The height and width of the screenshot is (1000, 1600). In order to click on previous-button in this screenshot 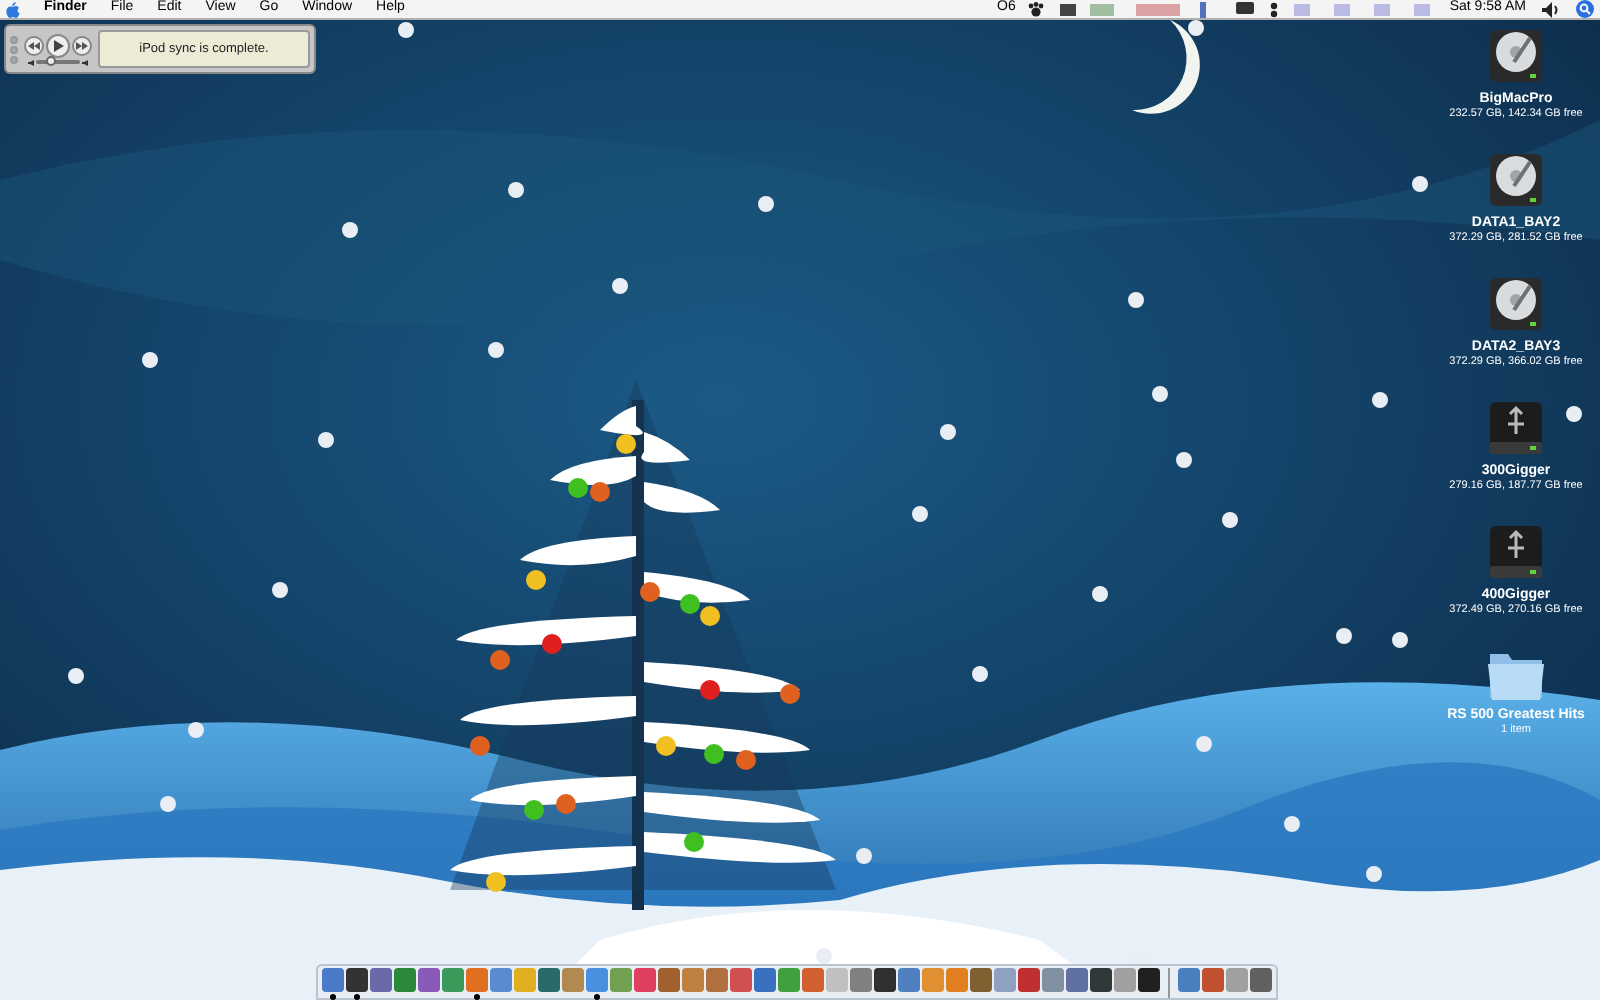, I will do `click(34, 45)`.